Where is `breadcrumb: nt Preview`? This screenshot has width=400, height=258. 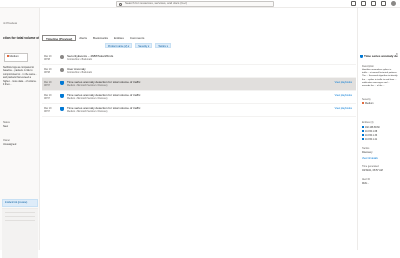 breadcrumb: nt Preview is located at coordinates (10, 23).